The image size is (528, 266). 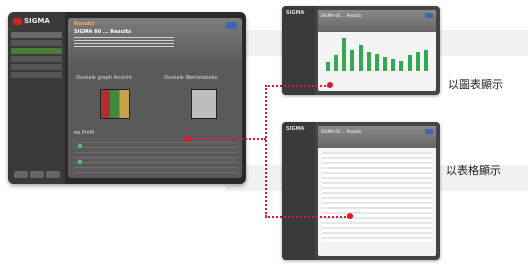 What do you see at coordinates (115, 104) in the screenshot?
I see `graph-view-icon` at bounding box center [115, 104].